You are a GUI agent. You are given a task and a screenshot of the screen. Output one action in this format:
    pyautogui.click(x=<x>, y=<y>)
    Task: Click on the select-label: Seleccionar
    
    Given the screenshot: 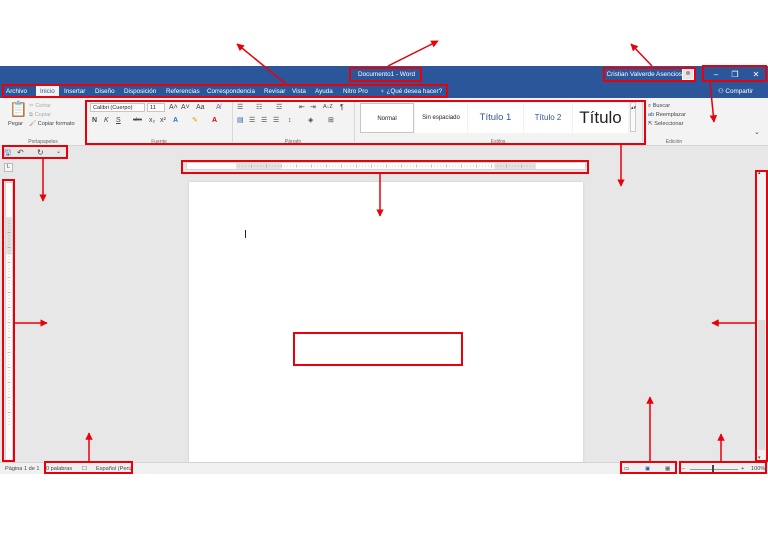 What is the action you would take?
    pyautogui.click(x=669, y=124)
    